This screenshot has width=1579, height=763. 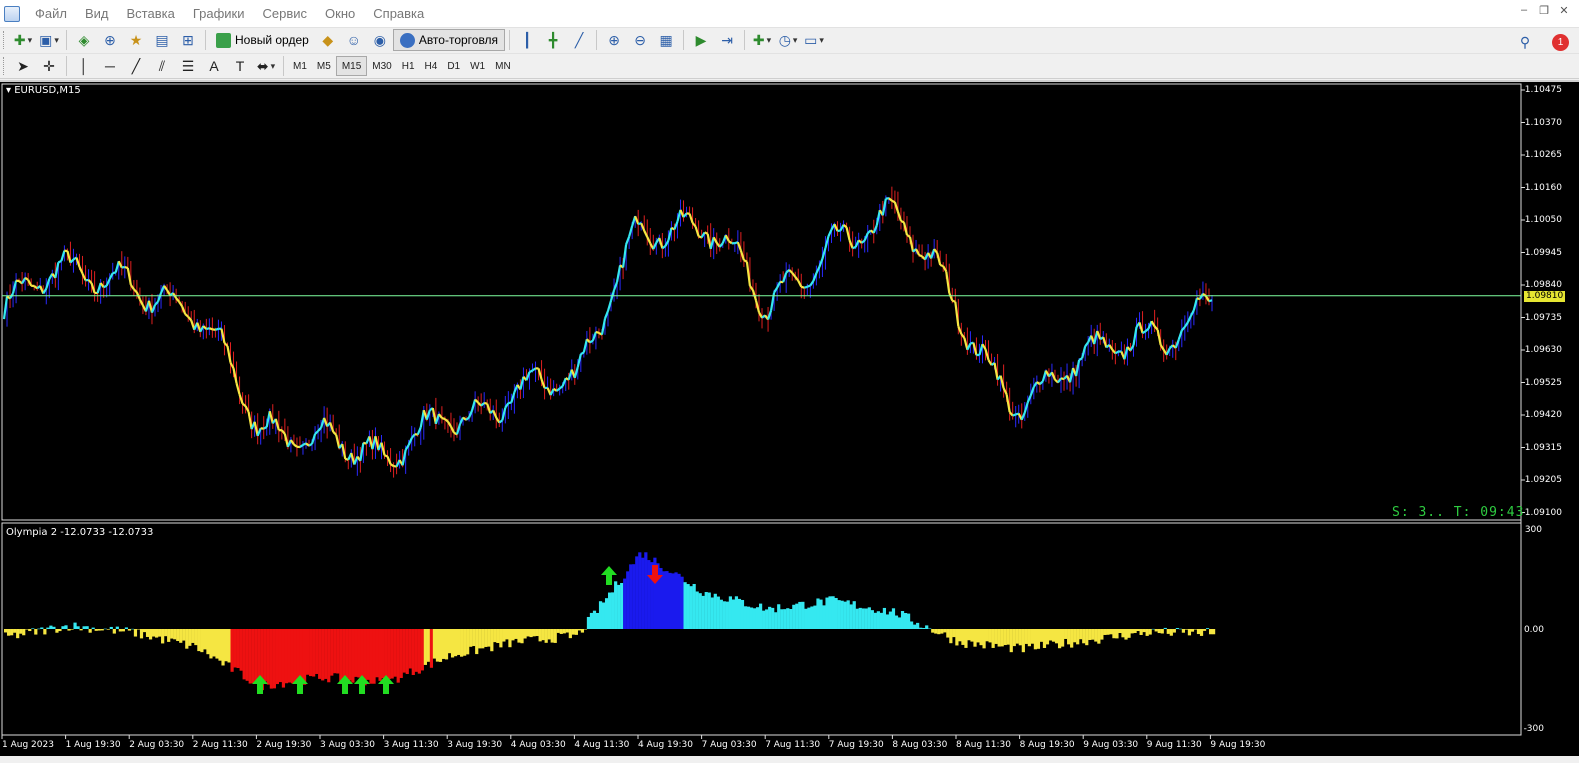 I want to click on candlestick-icon: ╋, so click(x=553, y=40).